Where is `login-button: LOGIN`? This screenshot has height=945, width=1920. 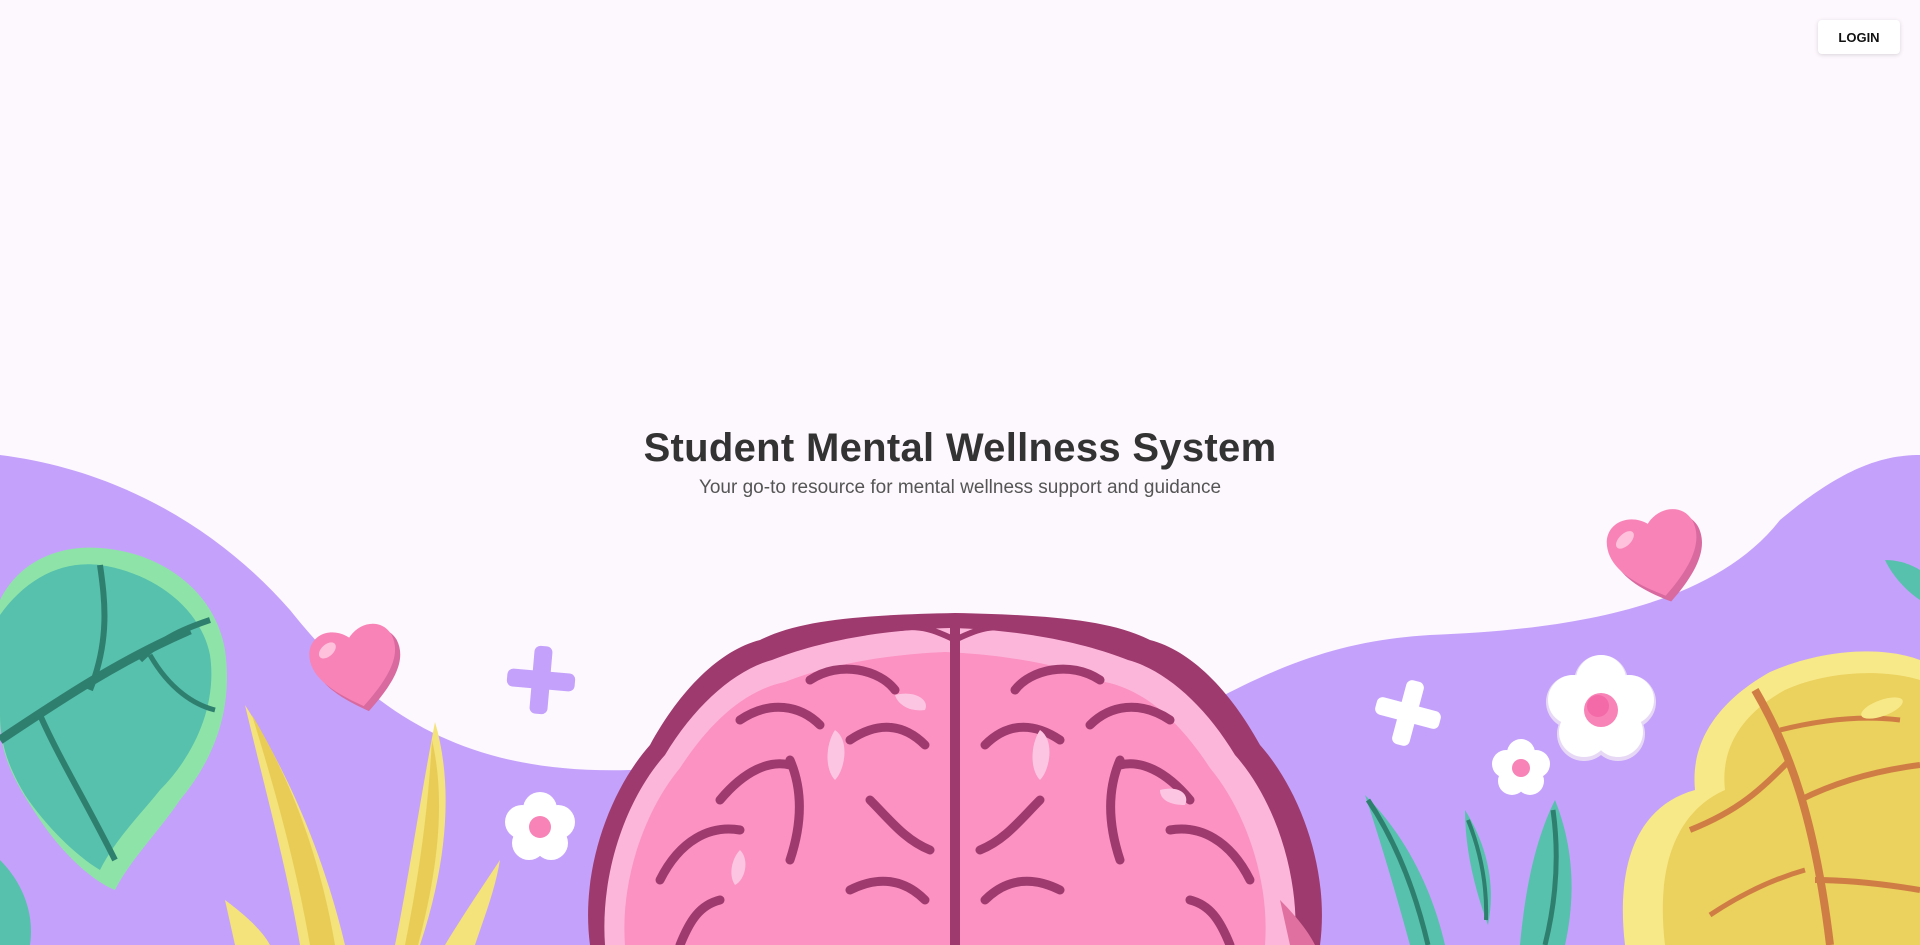
login-button: LOGIN is located at coordinates (1859, 37).